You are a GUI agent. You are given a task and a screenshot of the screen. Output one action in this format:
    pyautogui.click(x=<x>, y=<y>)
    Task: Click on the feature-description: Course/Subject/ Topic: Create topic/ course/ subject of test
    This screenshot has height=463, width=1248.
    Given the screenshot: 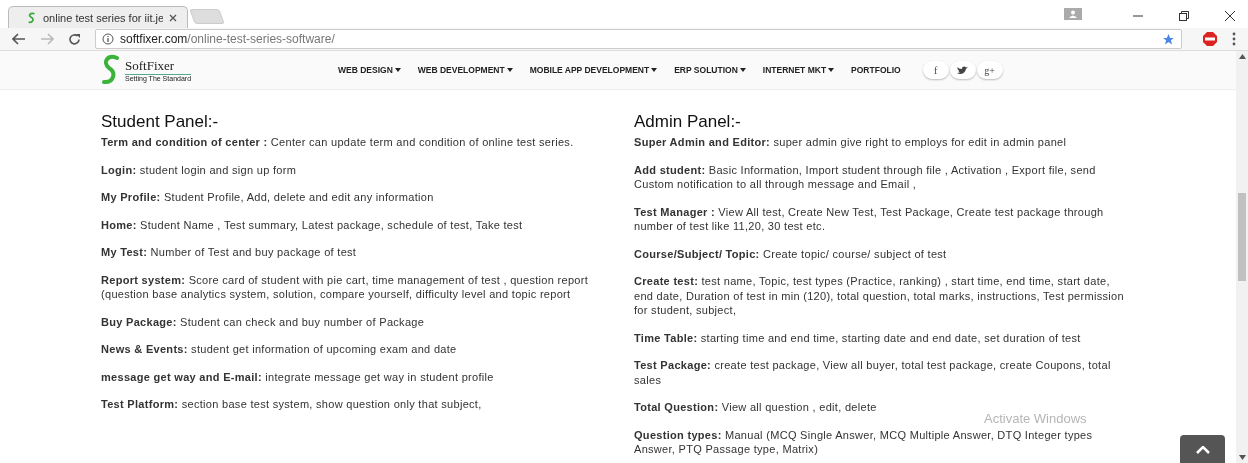 What is the action you would take?
    pyautogui.click(x=791, y=253)
    